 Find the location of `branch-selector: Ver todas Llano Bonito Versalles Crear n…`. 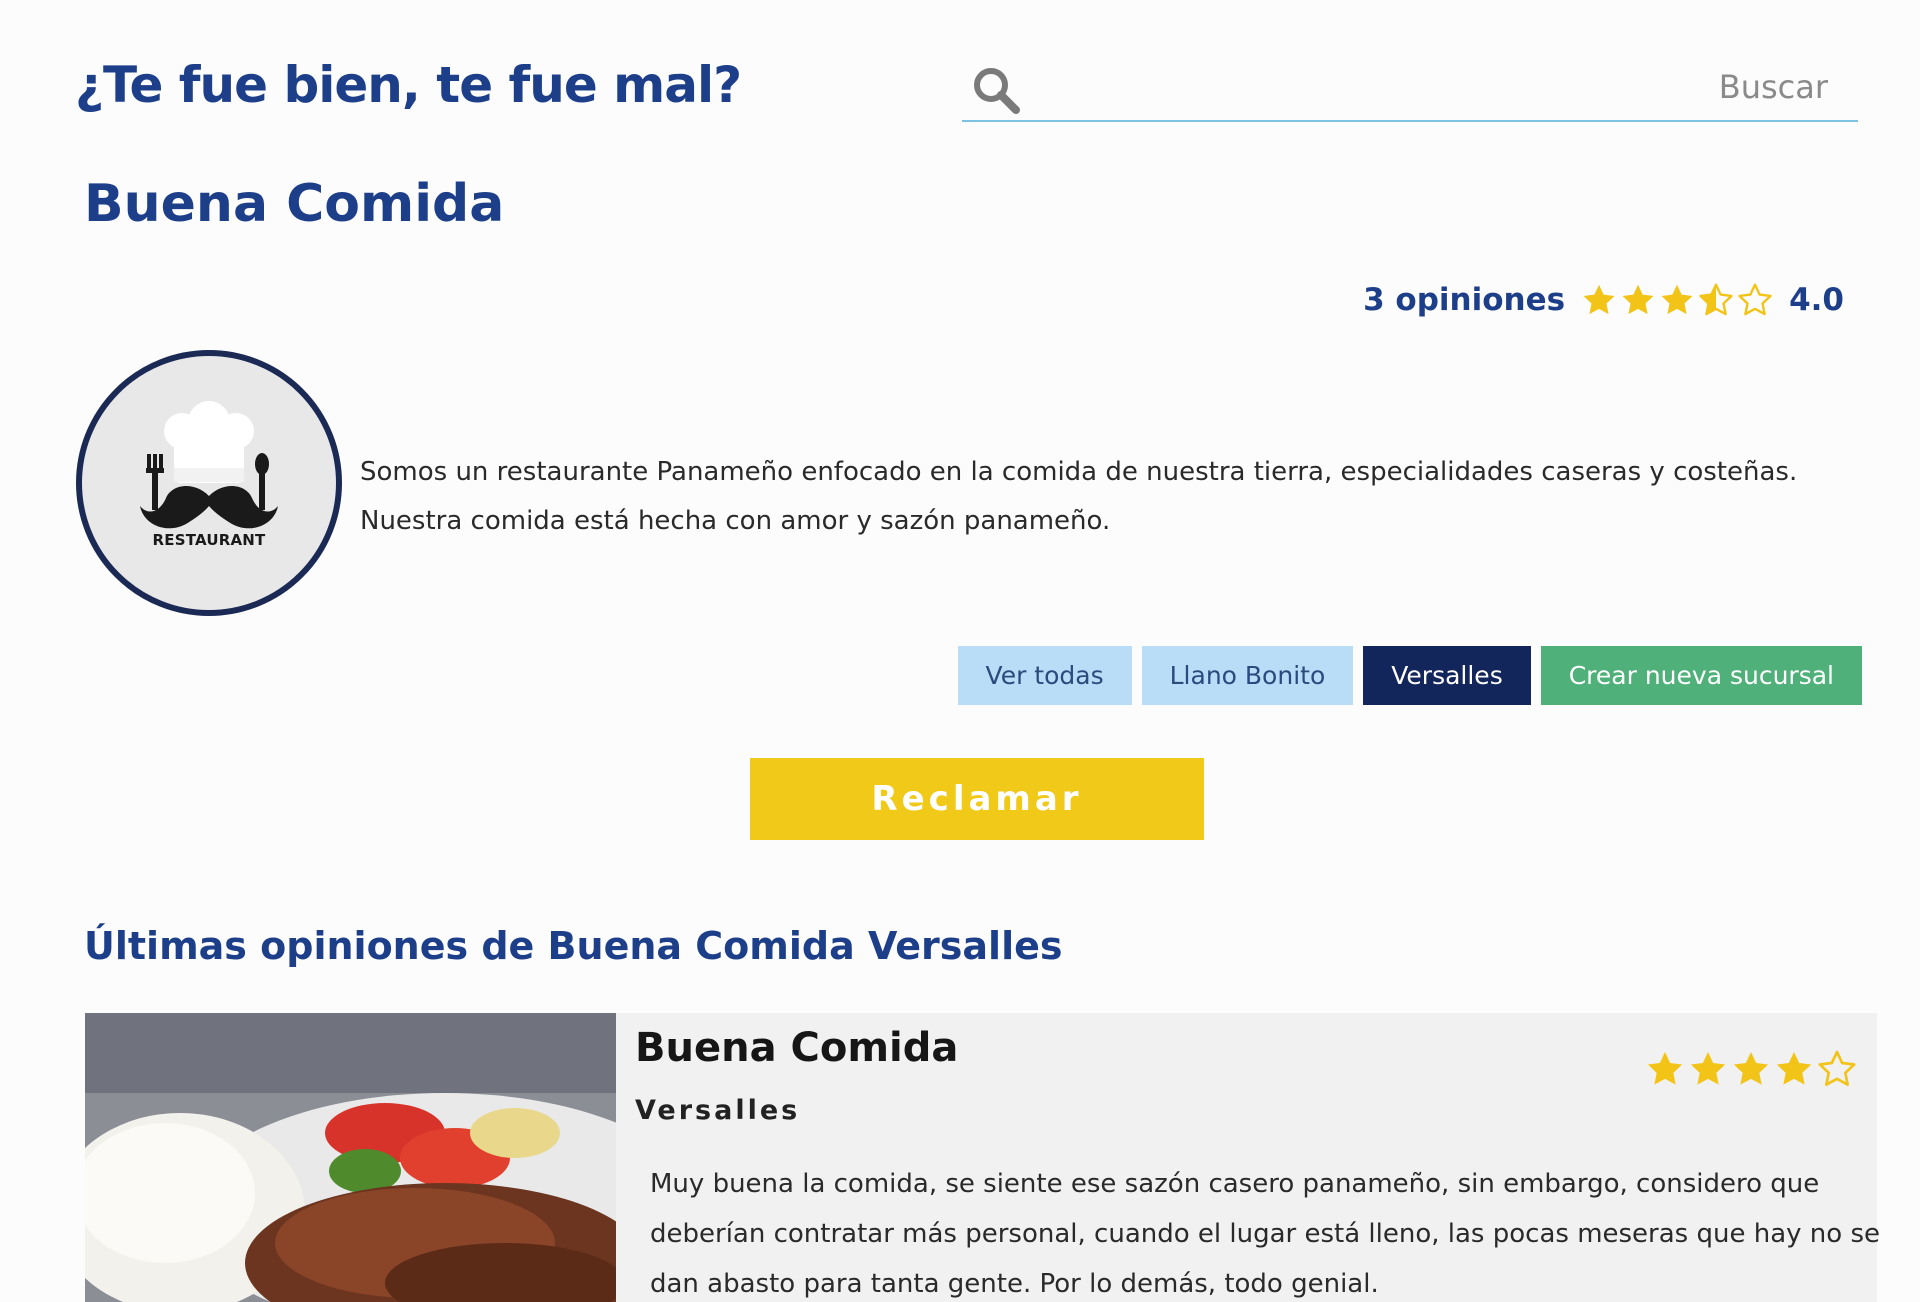

branch-selector: Ver todas Llano Bonito Versalles Crear n… is located at coordinates (1409, 675).